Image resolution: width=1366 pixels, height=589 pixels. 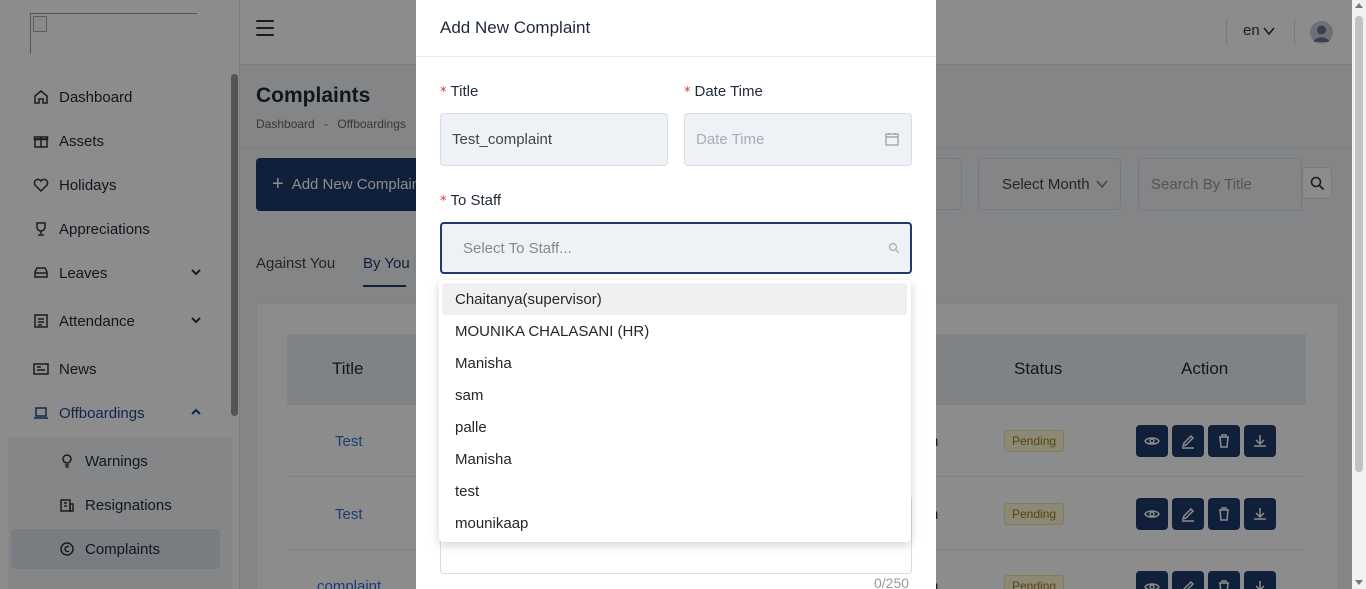 What do you see at coordinates (464, 91) in the screenshot?
I see `title-label-text: Title` at bounding box center [464, 91].